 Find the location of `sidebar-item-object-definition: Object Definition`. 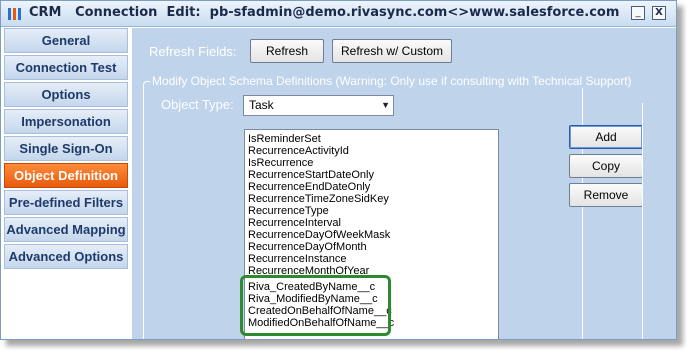

sidebar-item-object-definition: Object Definition is located at coordinates (66, 175).